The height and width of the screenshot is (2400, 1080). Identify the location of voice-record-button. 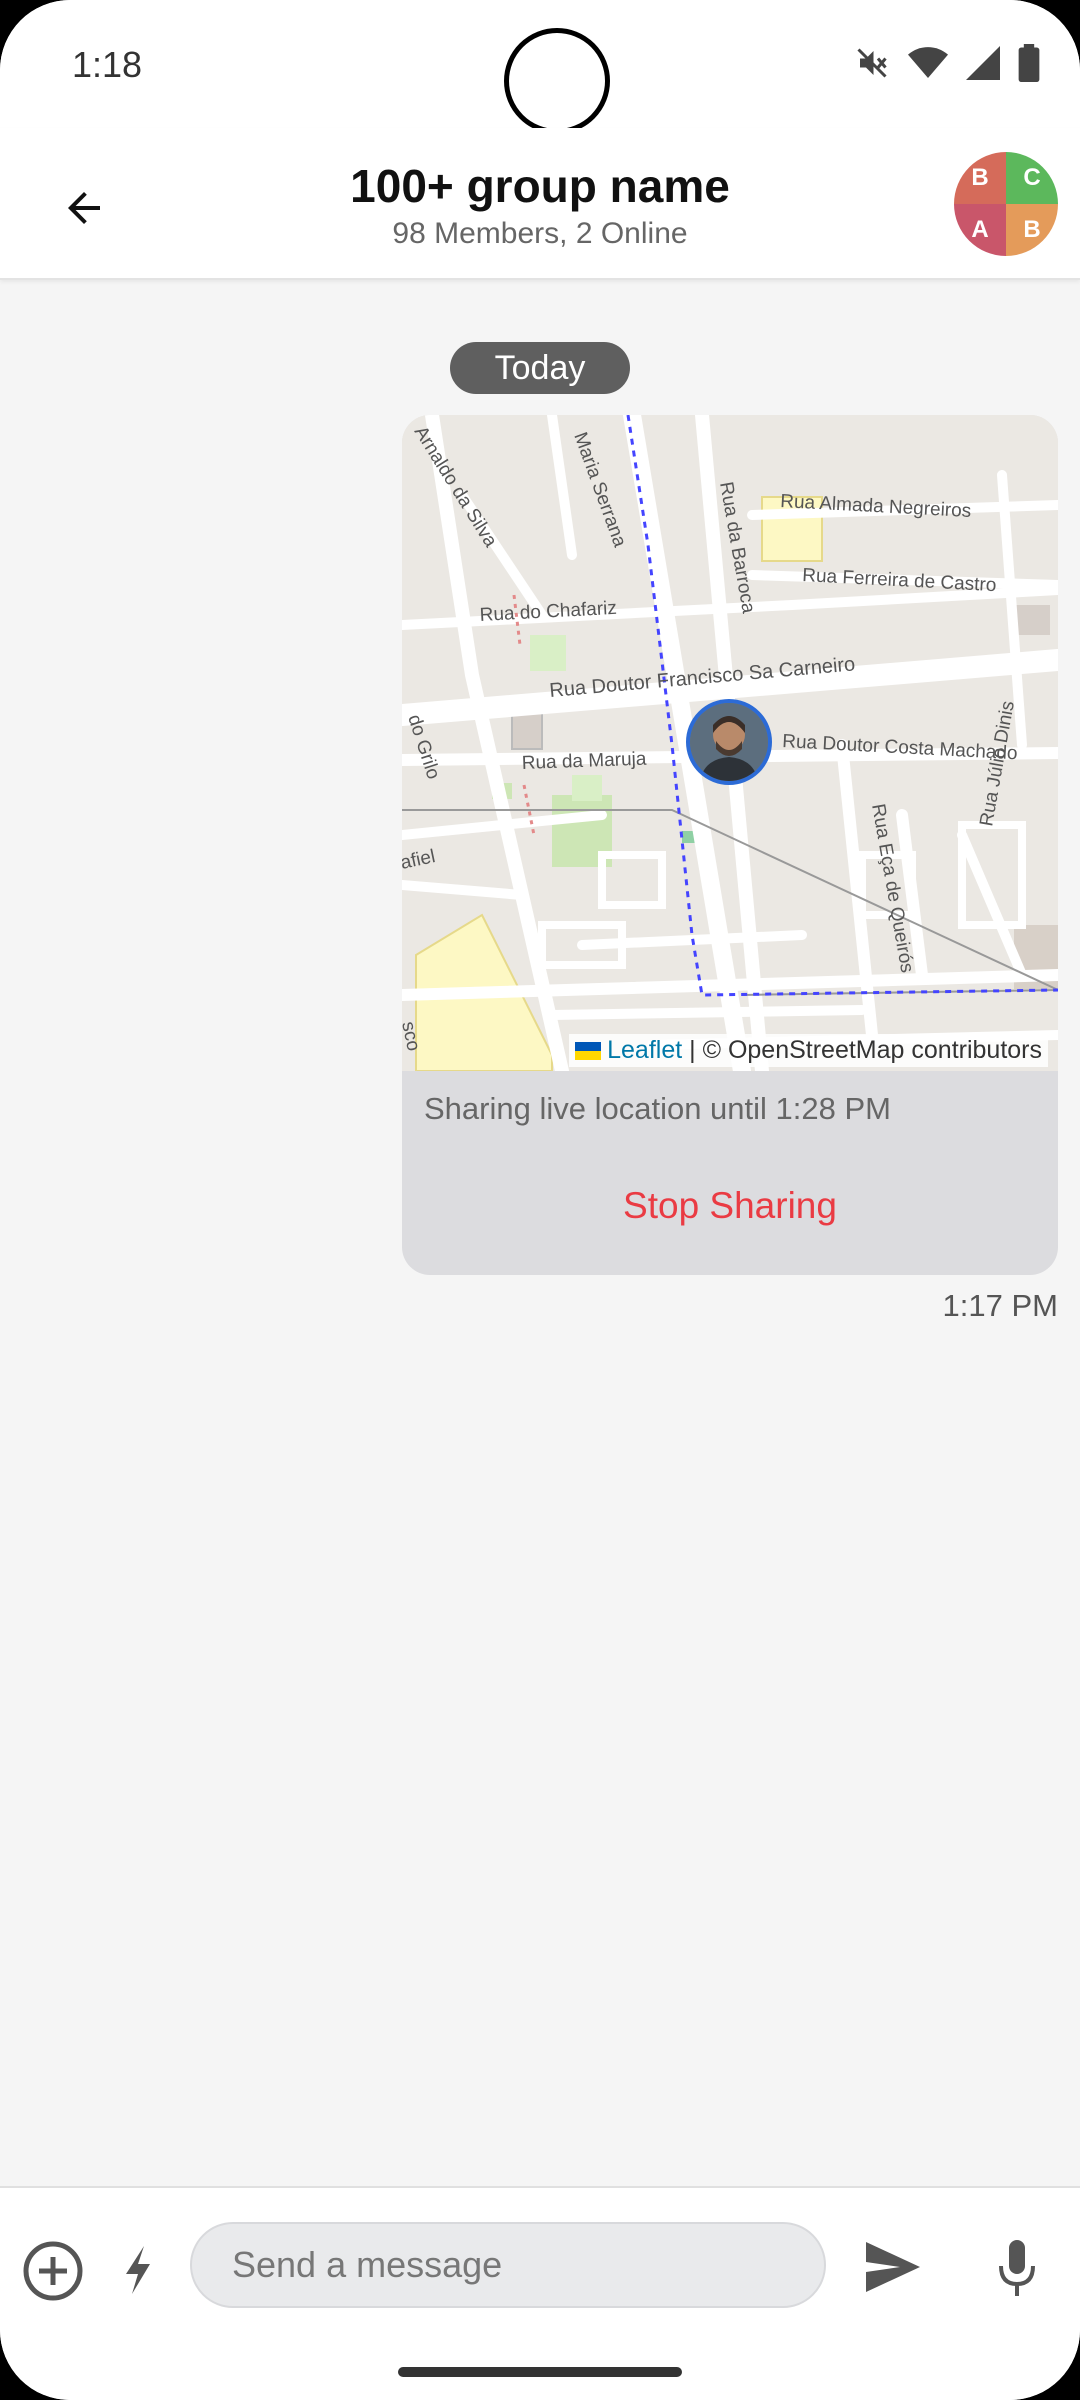
(1017, 2269).